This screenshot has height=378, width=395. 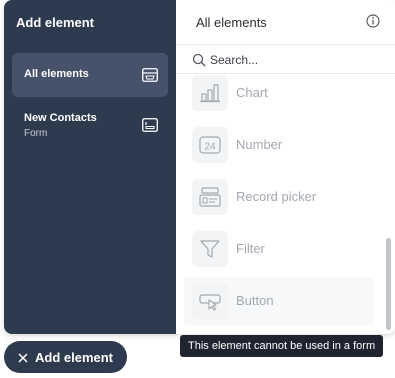 I want to click on sidebar-item-all-elements: All elements, so click(x=90, y=75).